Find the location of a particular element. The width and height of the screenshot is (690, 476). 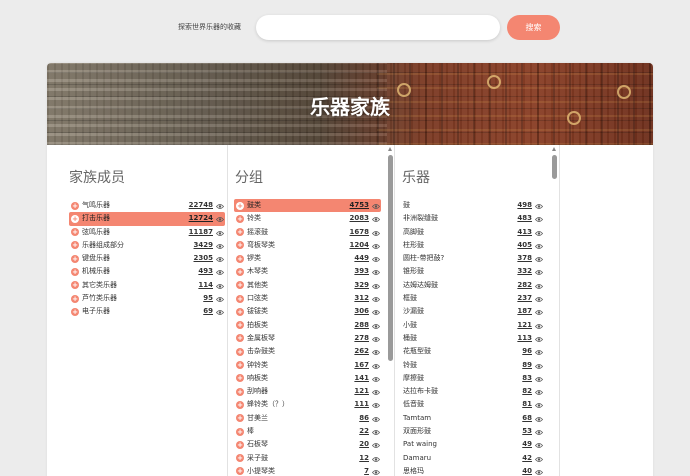

item-count-link: 237 is located at coordinates (524, 298).